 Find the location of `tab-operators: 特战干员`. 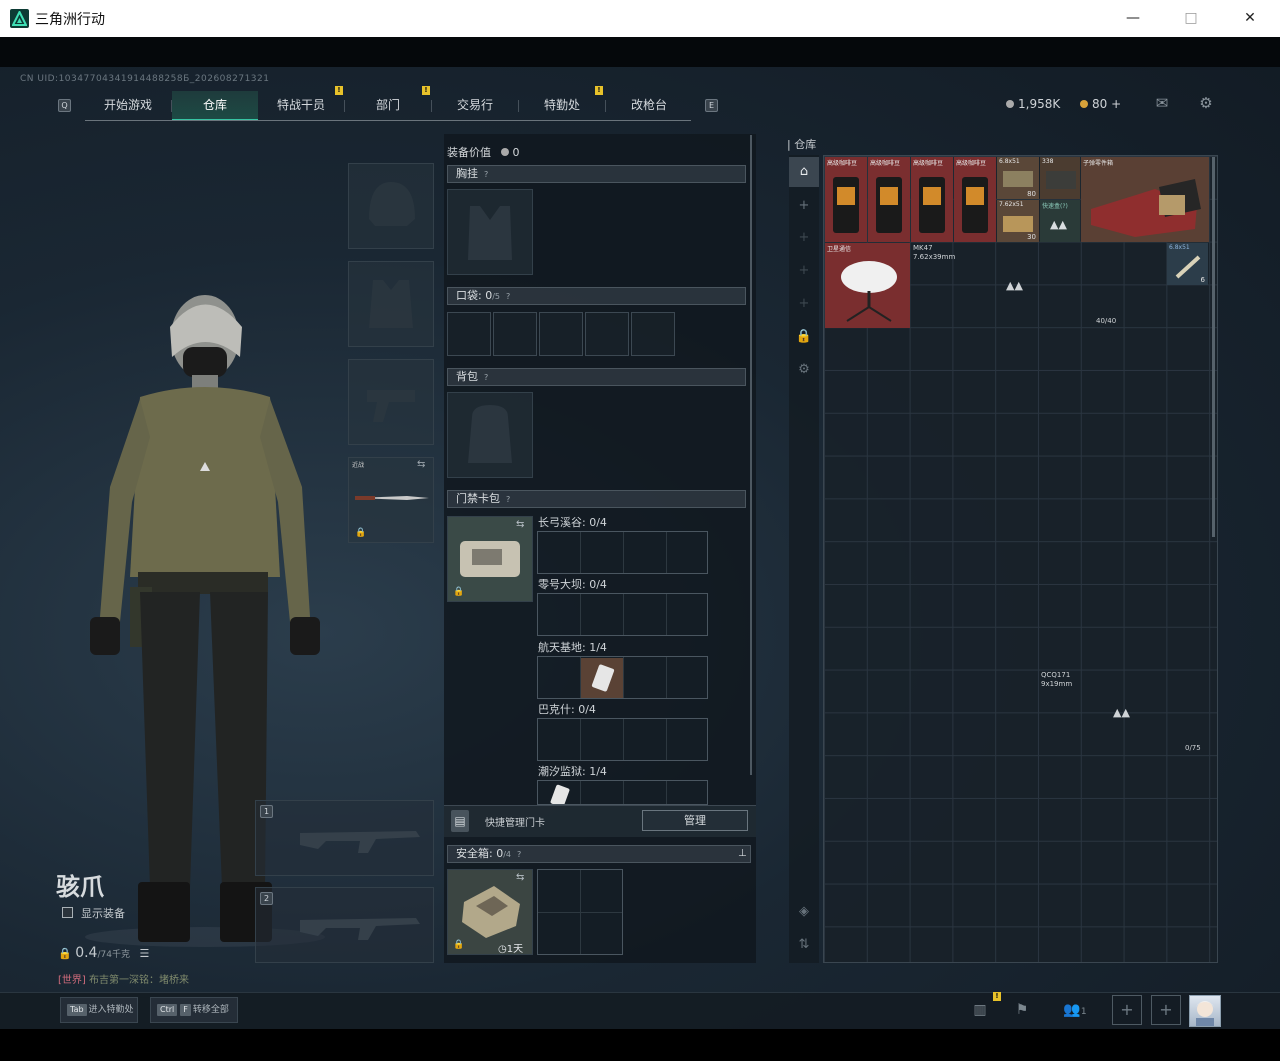

tab-operators: 特战干员 is located at coordinates (301, 106).